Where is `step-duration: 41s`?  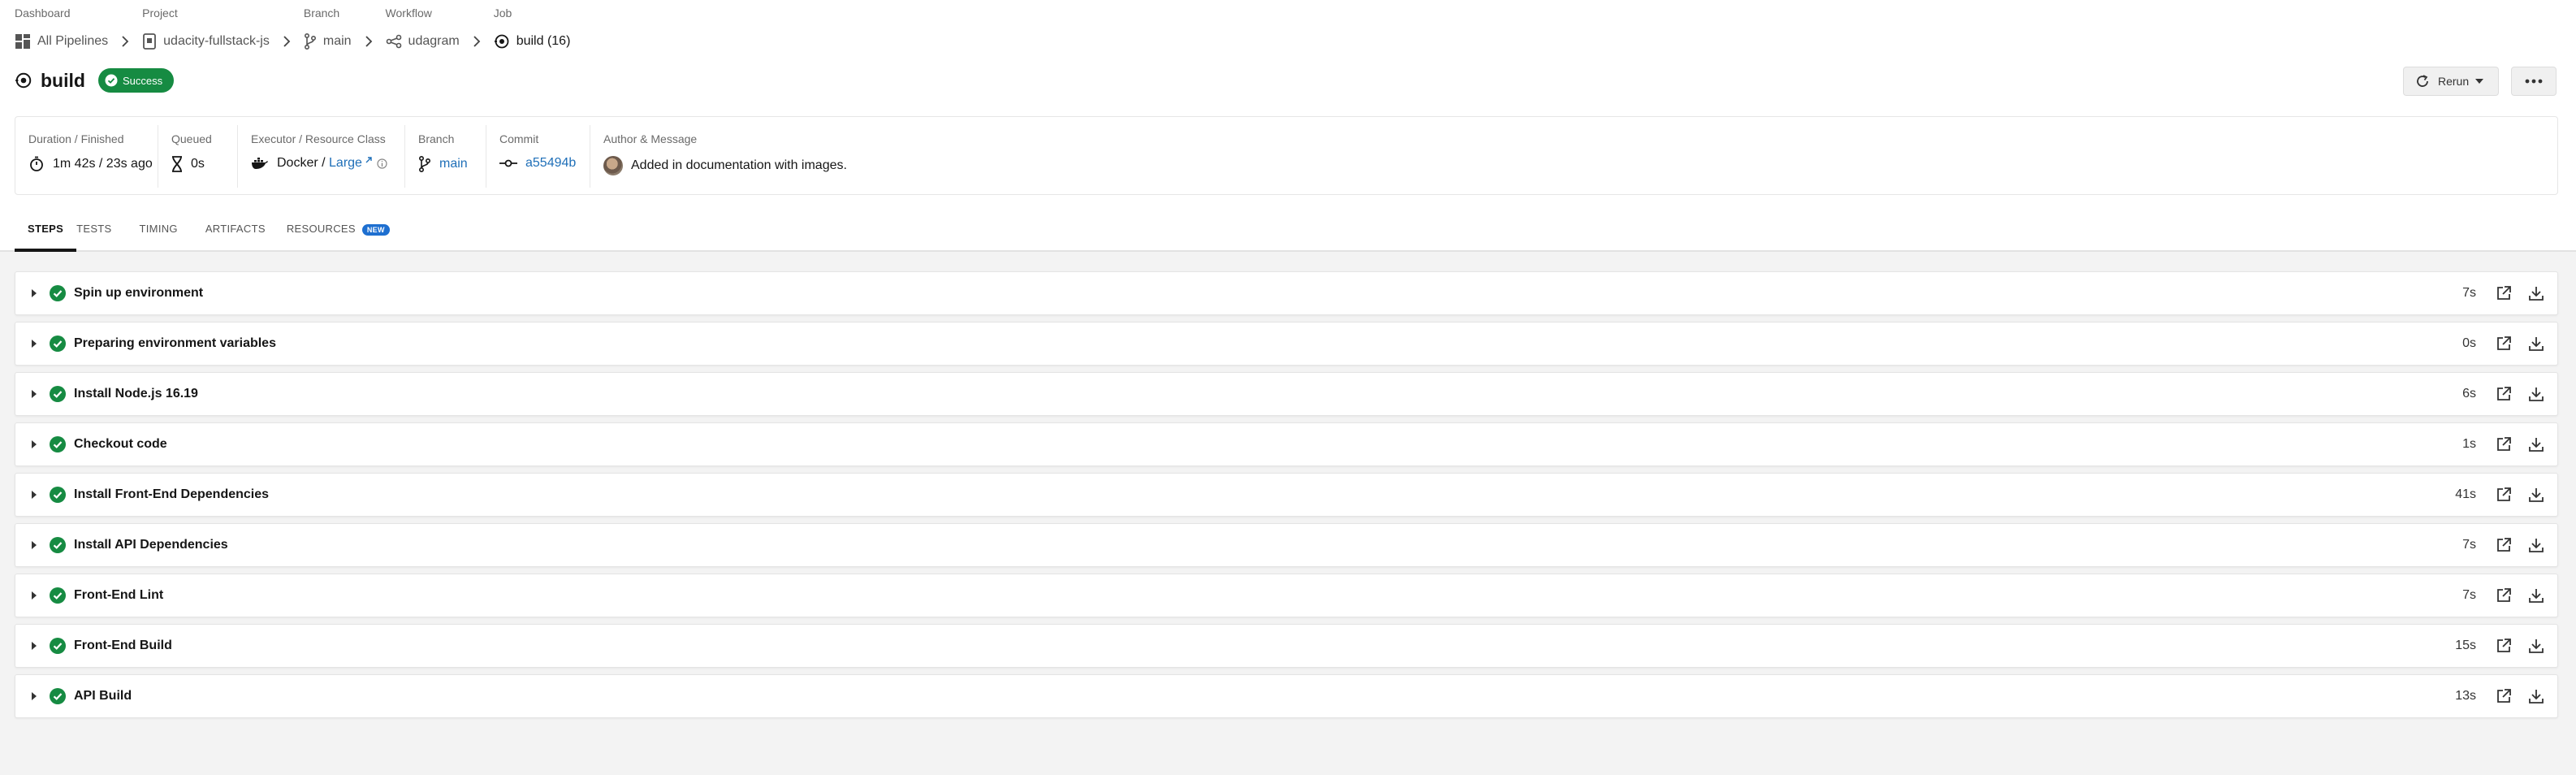 step-duration: 41s is located at coordinates (2466, 494).